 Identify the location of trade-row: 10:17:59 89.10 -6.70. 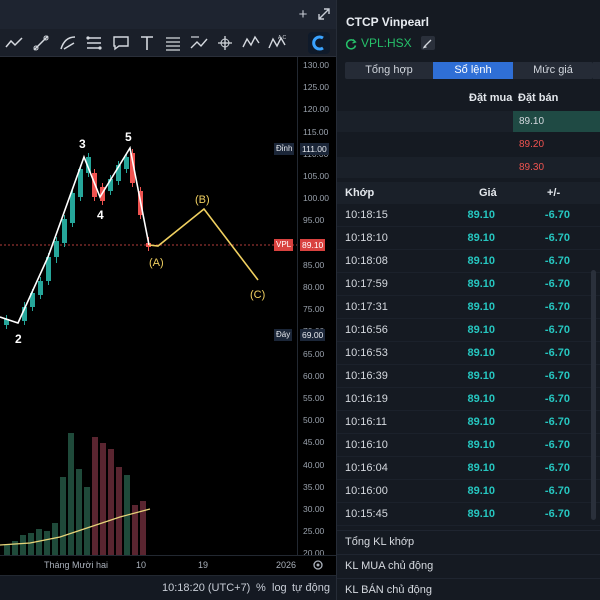
(468, 284).